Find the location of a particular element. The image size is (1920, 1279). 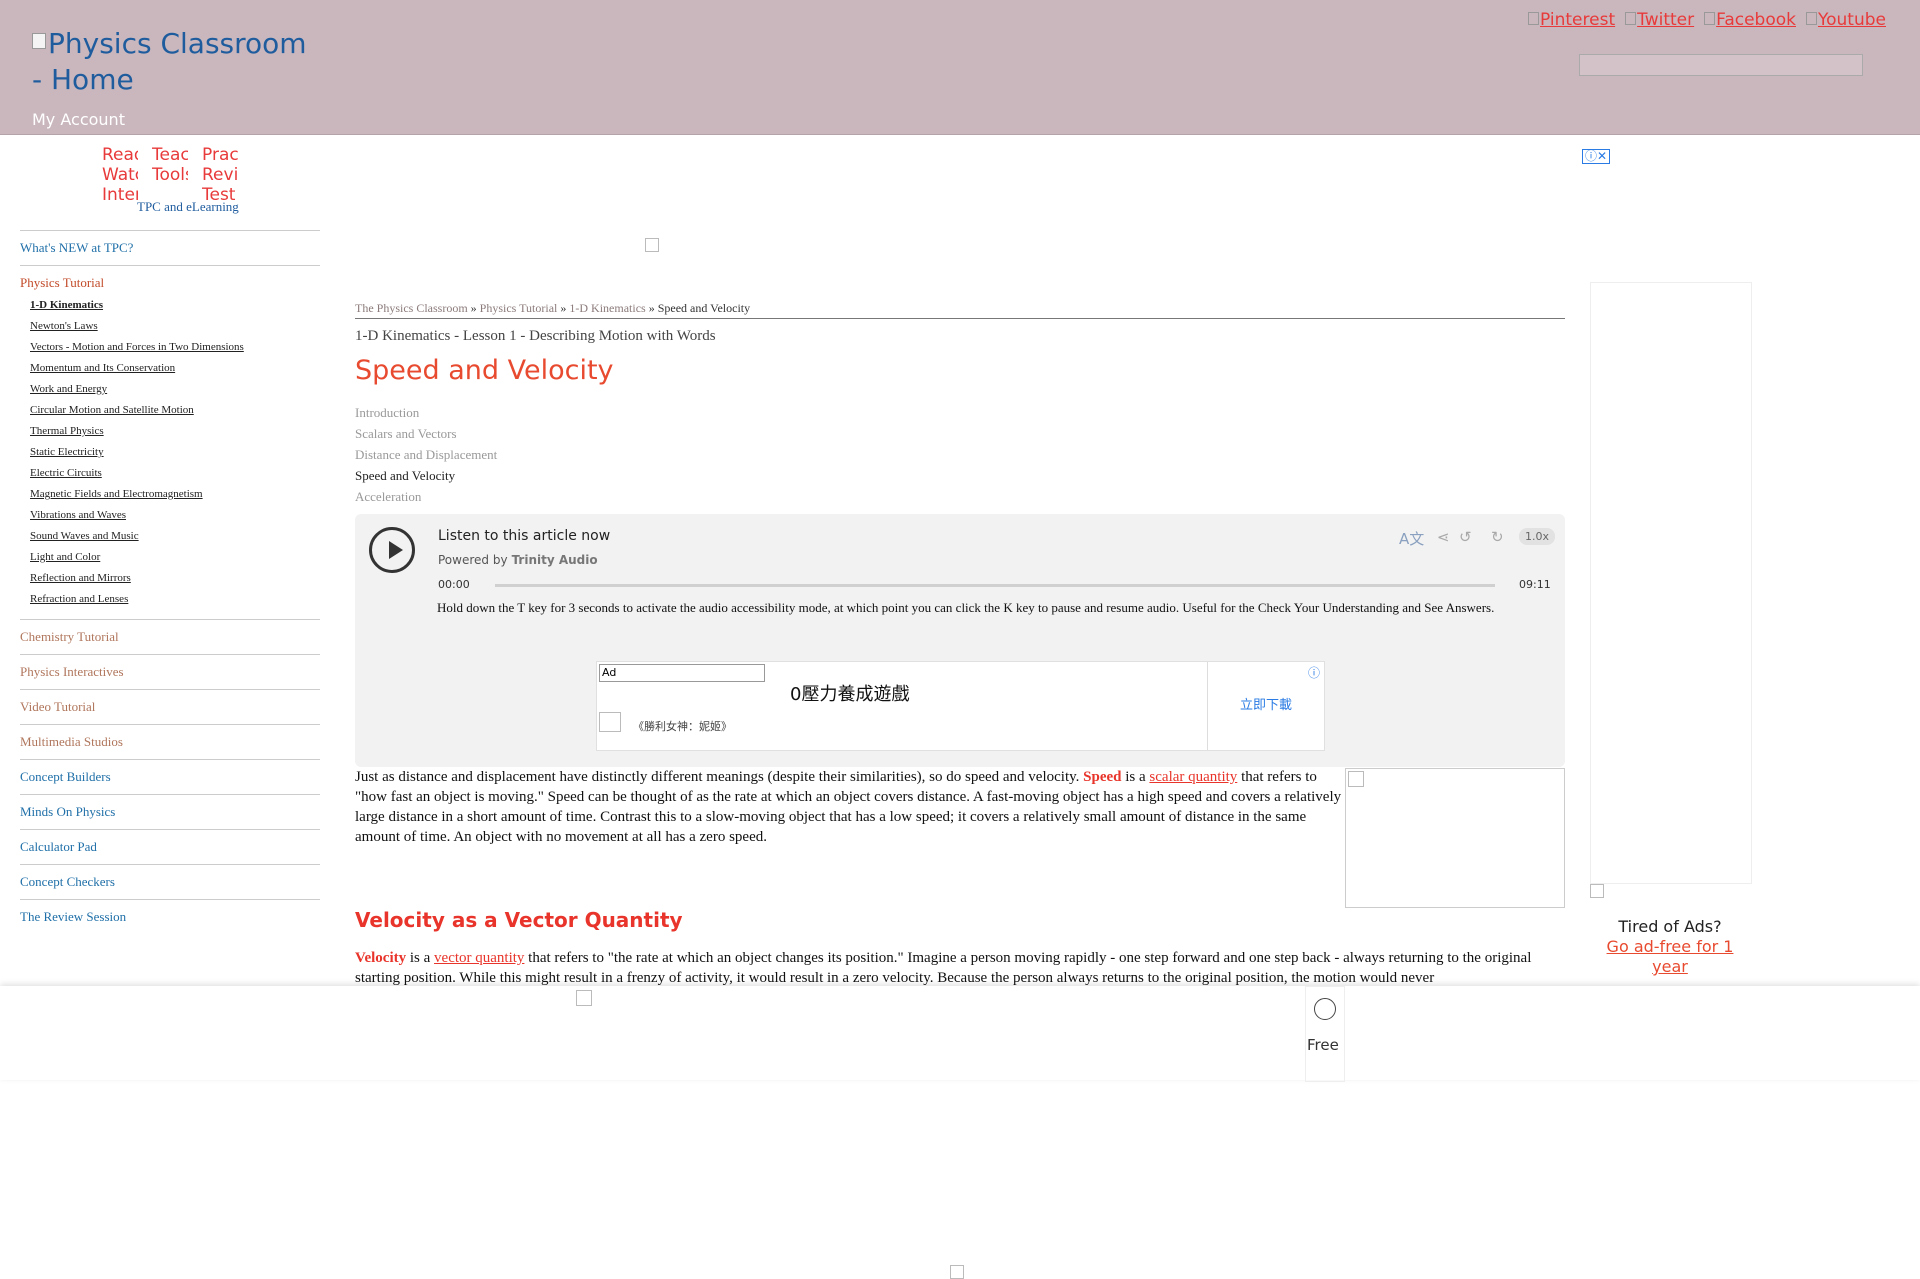

tutorial-item: Light and Color is located at coordinates (175, 557).